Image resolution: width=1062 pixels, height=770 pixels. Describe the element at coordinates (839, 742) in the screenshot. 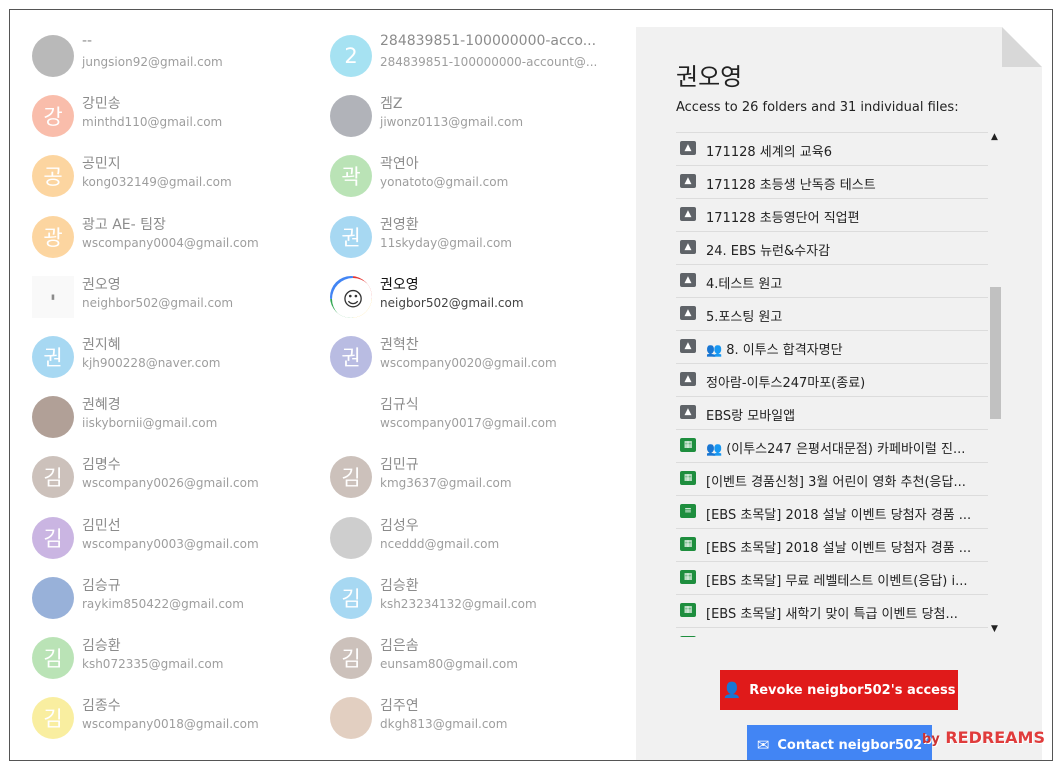

I see `contact-button: ✉ Contact neigbor502` at that location.